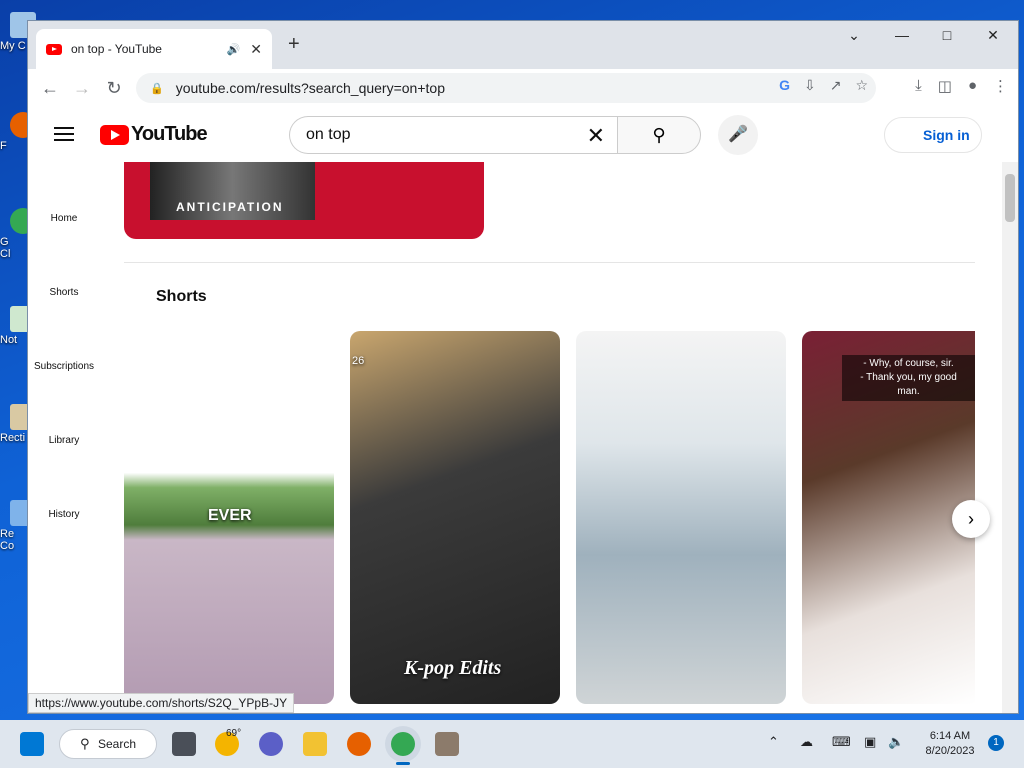  Describe the element at coordinates (359, 744) in the screenshot. I see `firefox-icon` at that location.